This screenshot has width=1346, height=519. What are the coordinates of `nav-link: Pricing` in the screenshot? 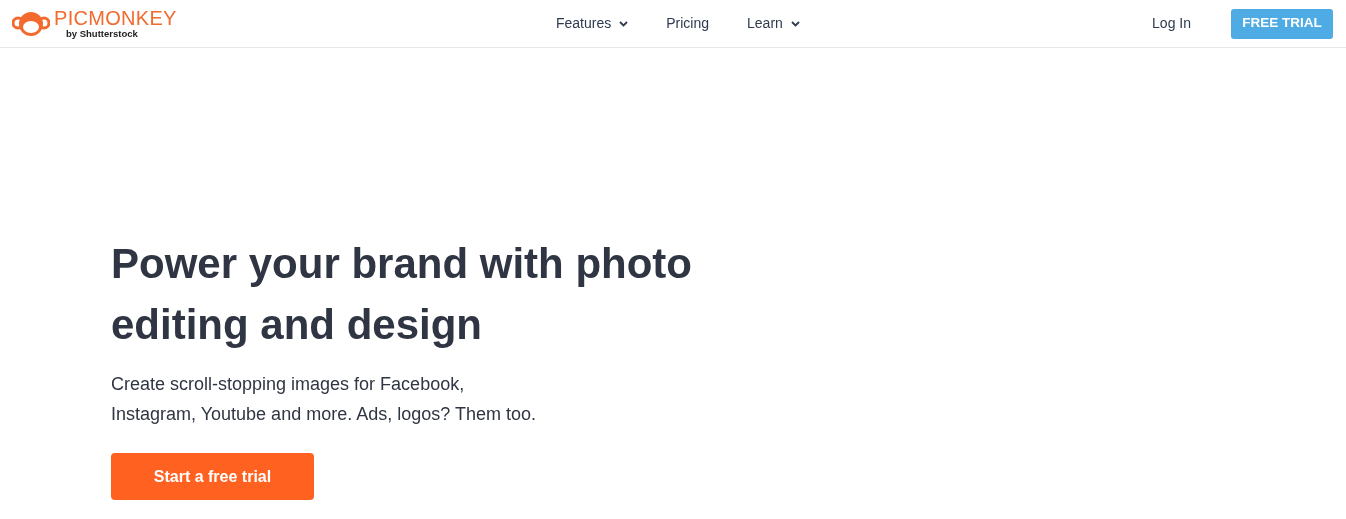 It's located at (688, 23).